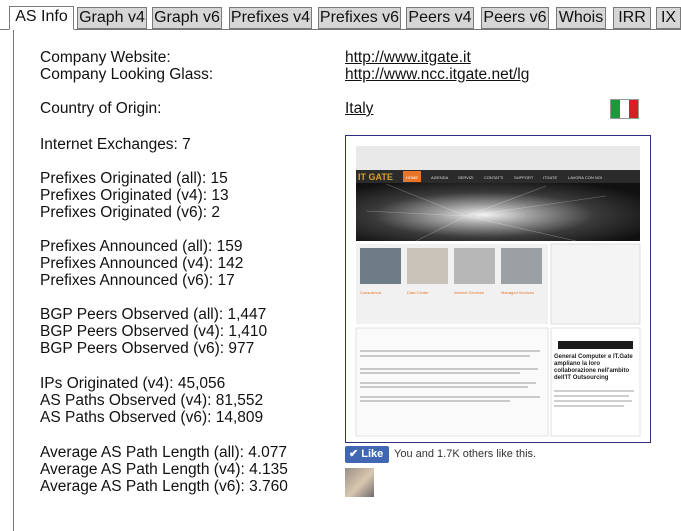 The height and width of the screenshot is (531, 681). Describe the element at coordinates (440, 177) in the screenshot. I see `preview-nav-1: AZIENDA` at that location.